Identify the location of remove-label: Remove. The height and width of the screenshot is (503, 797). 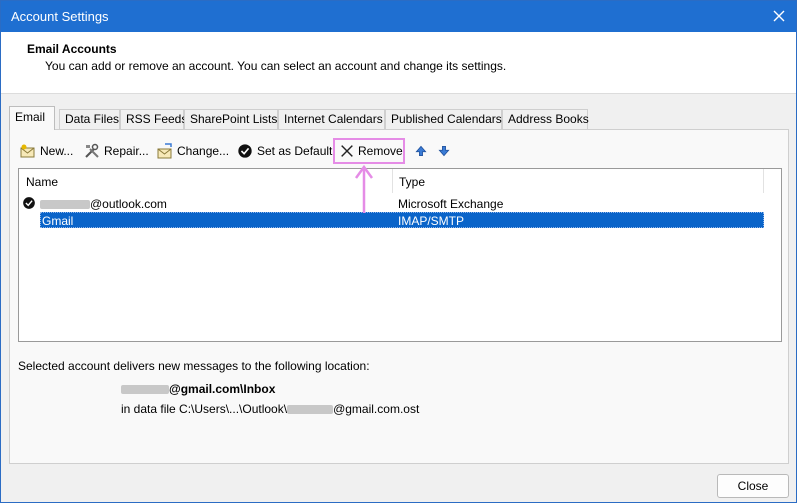
(380, 151).